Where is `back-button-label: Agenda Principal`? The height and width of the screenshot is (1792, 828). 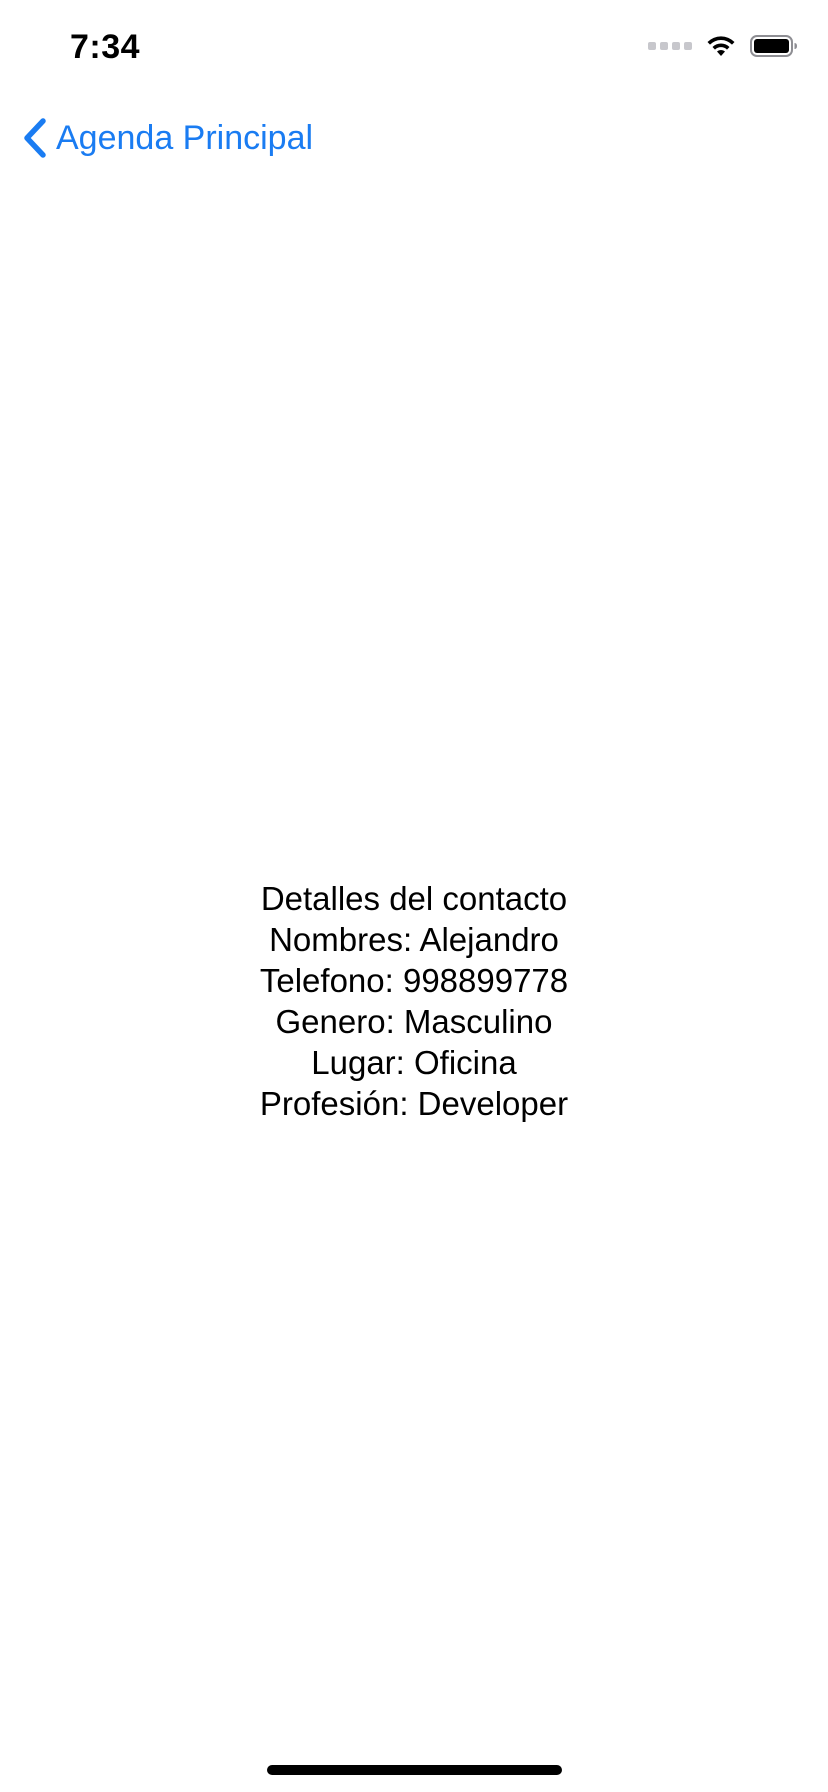
back-button-label: Agenda Principal is located at coordinates (185, 137).